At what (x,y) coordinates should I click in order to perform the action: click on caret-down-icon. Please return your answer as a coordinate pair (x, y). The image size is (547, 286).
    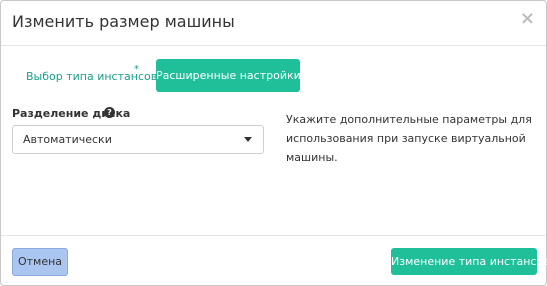
    Looking at the image, I should click on (248, 139).